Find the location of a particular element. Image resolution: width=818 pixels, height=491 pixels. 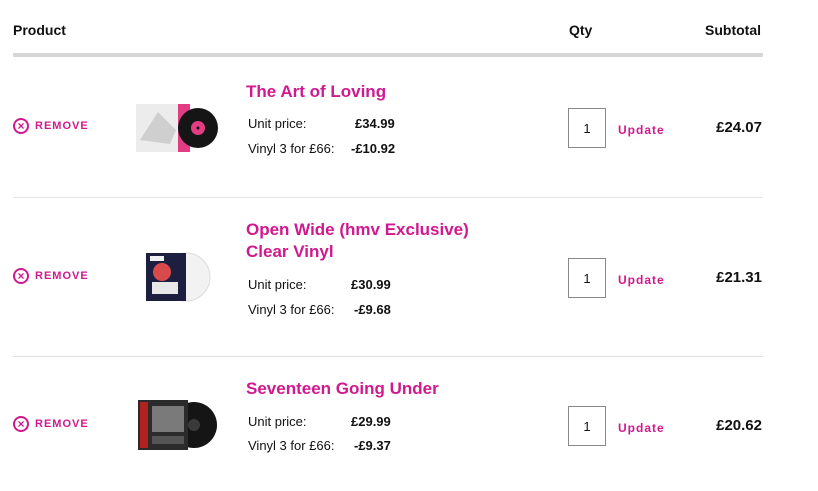

unit-price-value: £30.99 is located at coordinates (371, 284).